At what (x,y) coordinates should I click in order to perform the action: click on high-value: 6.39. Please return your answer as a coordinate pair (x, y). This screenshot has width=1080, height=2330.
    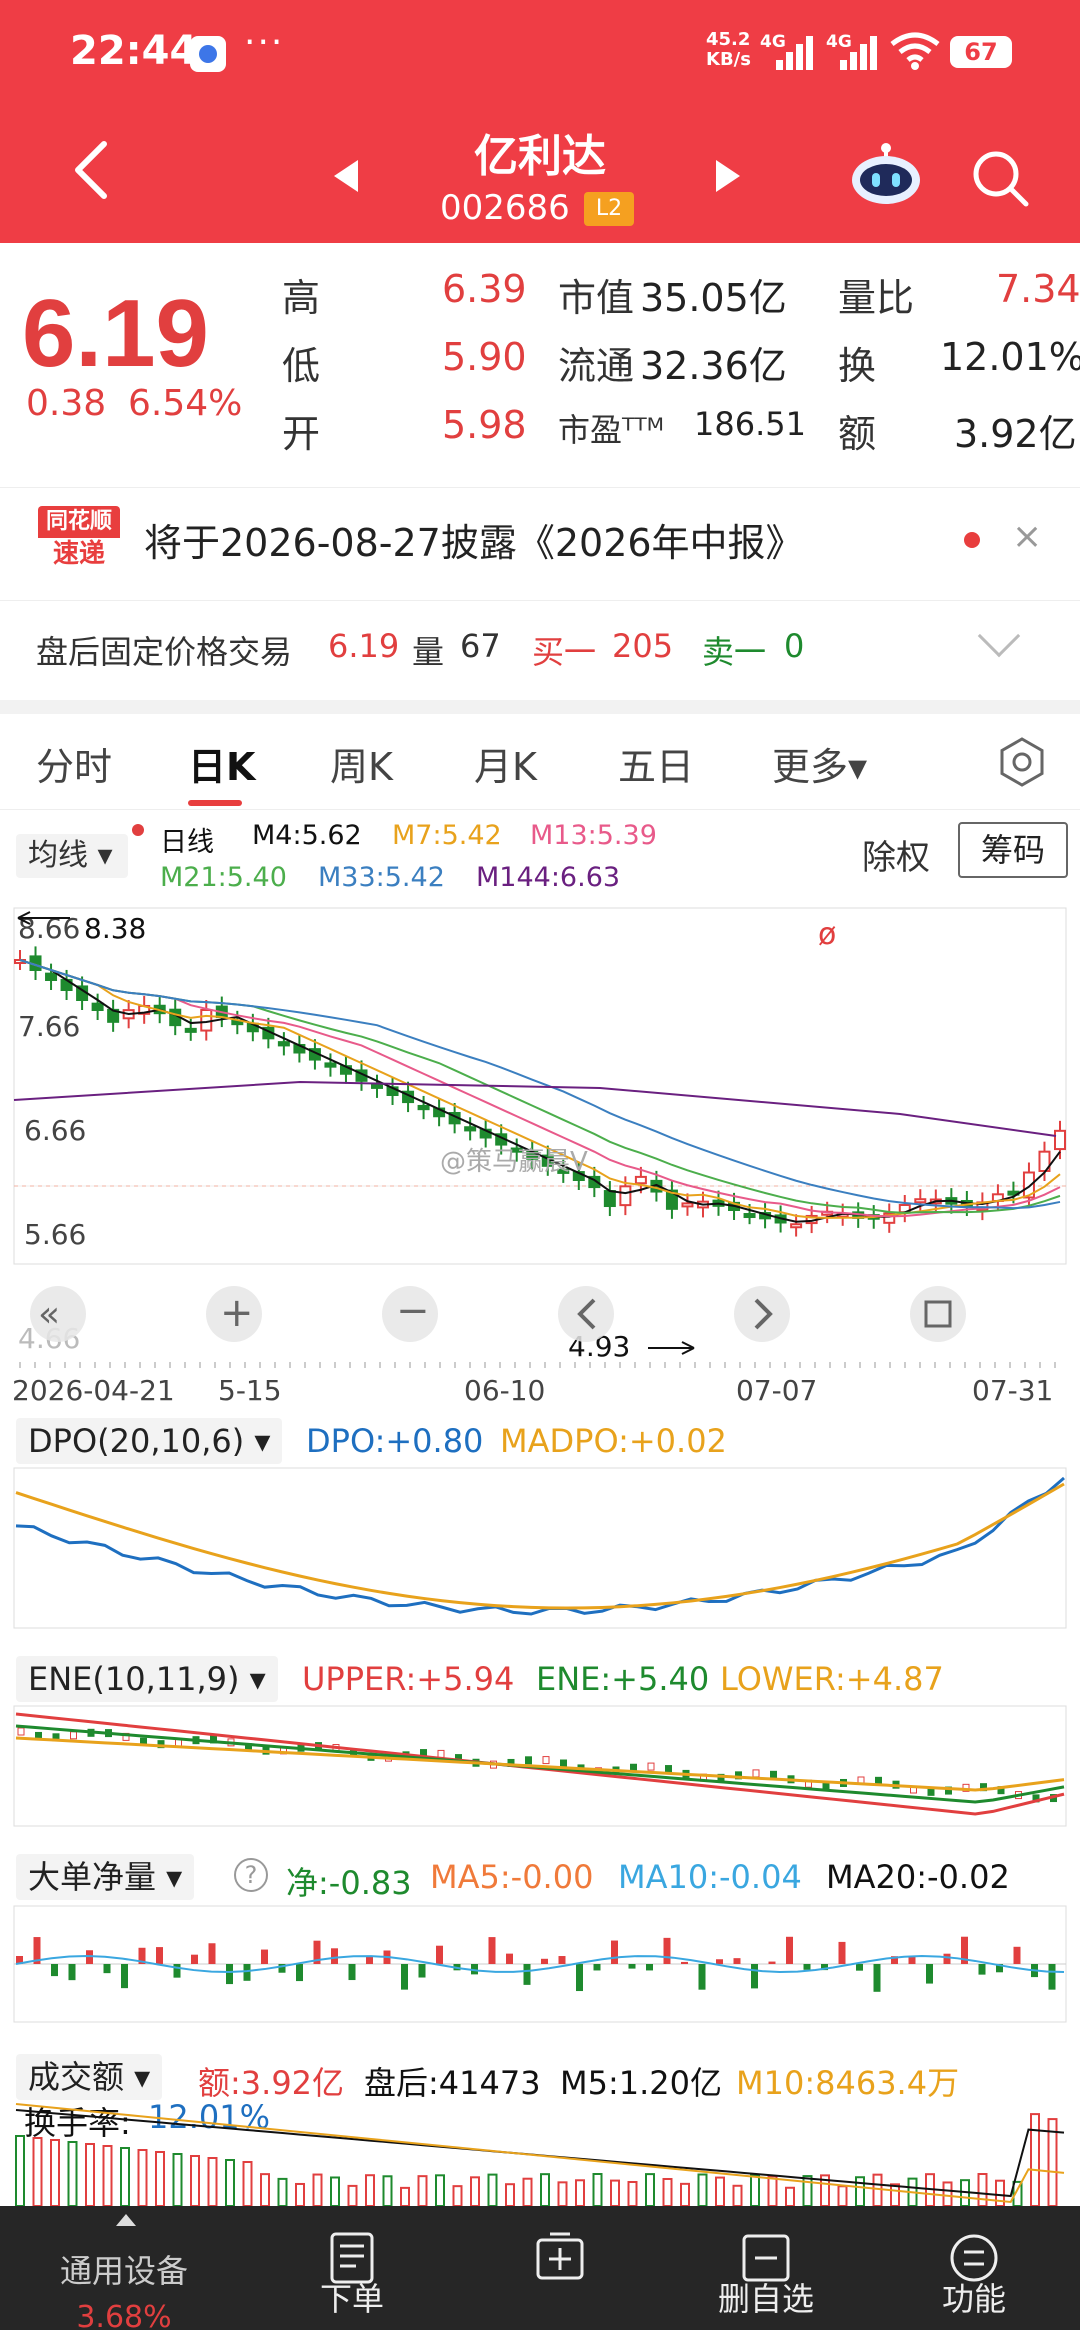
    Looking at the image, I should click on (484, 289).